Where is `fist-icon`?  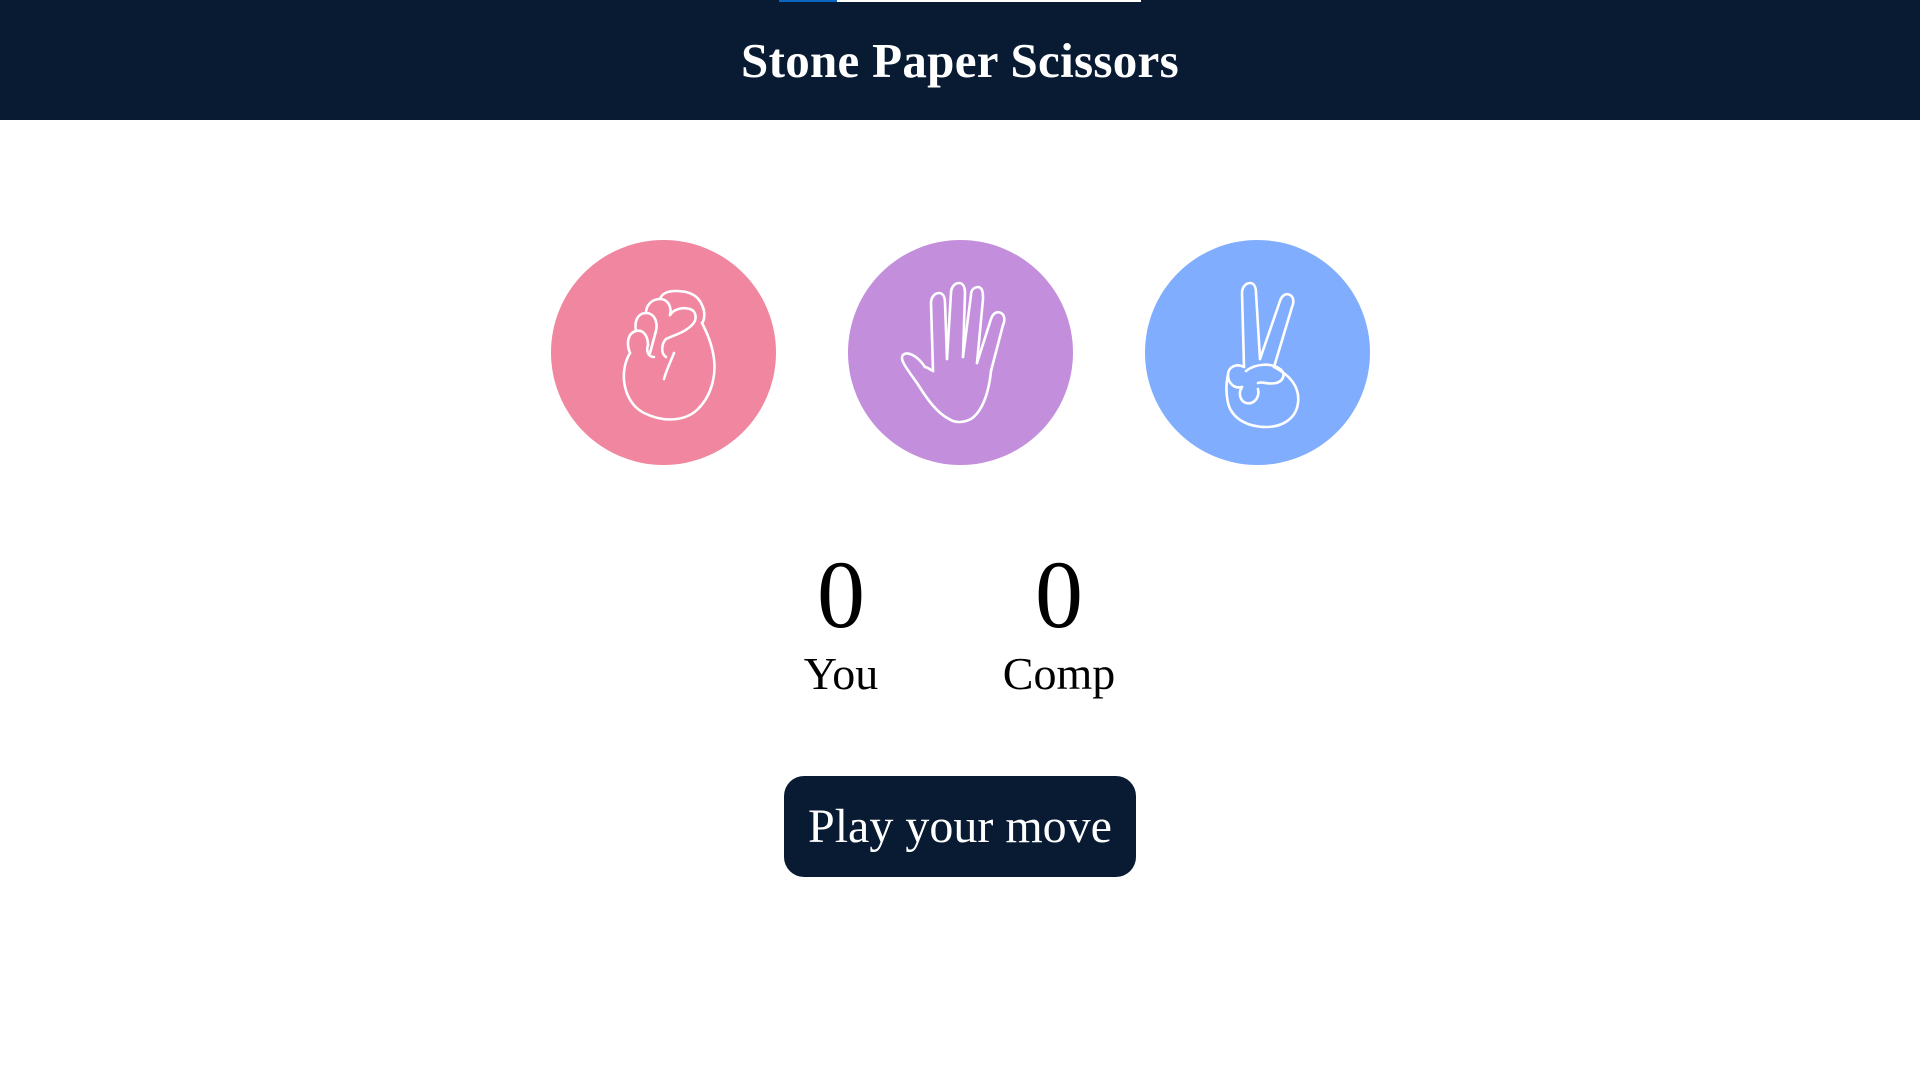
fist-icon is located at coordinates (669, 355).